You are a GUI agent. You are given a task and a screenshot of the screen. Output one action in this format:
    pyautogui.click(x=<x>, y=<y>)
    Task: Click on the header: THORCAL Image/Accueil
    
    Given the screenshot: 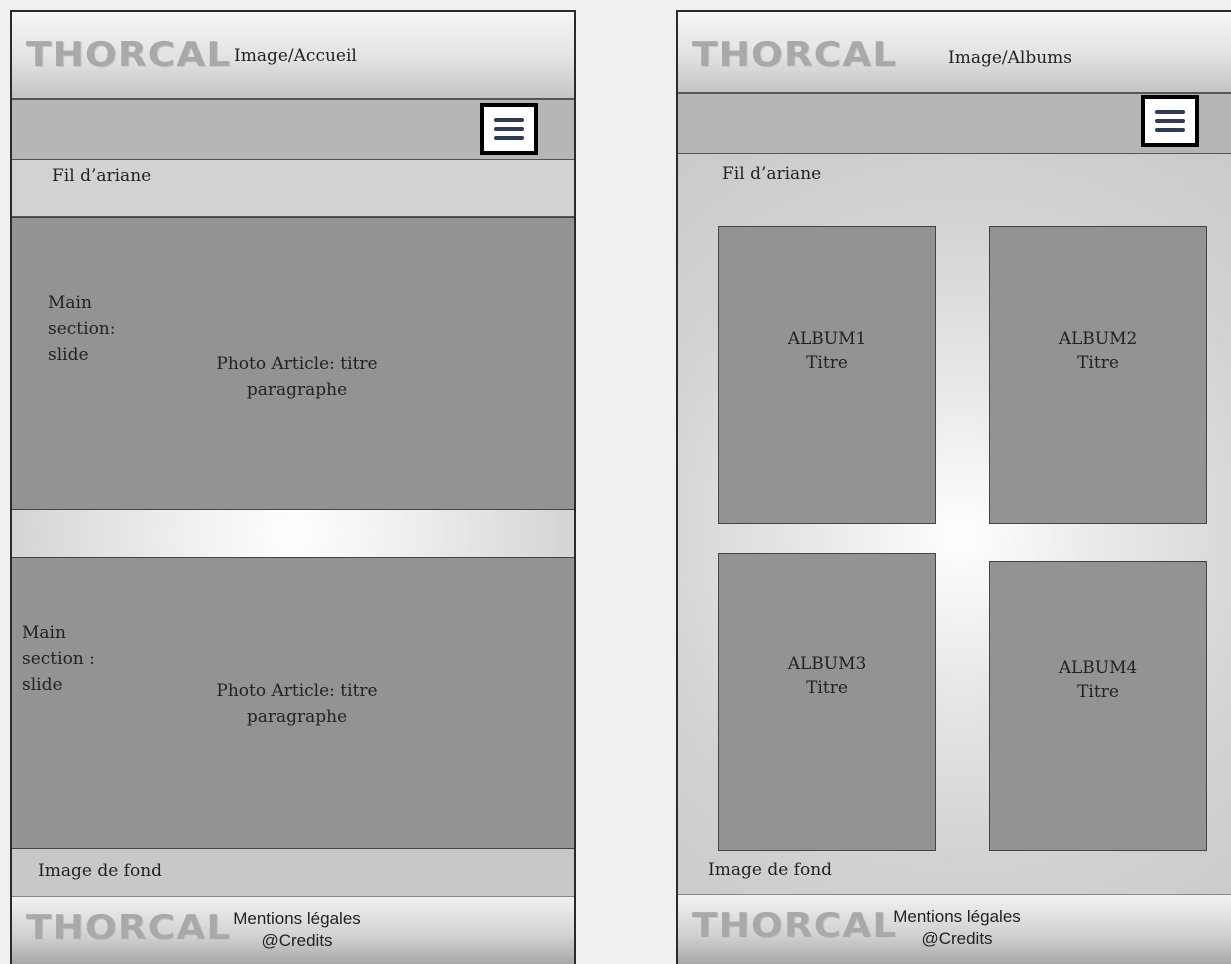 What is the action you would take?
    pyautogui.click(x=293, y=56)
    